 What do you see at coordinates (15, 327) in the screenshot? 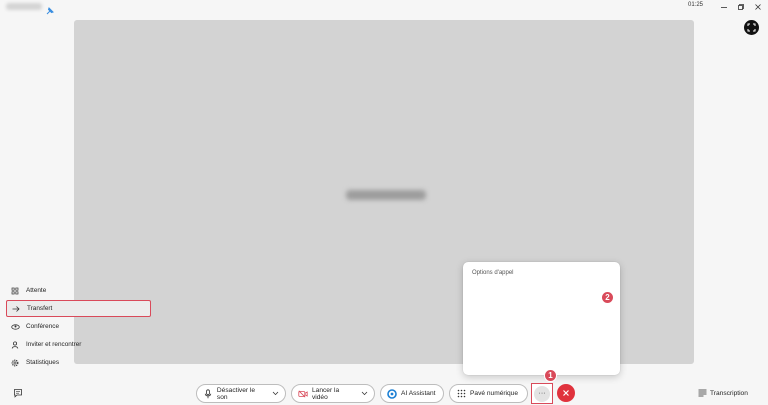
I see `conference-icon` at bounding box center [15, 327].